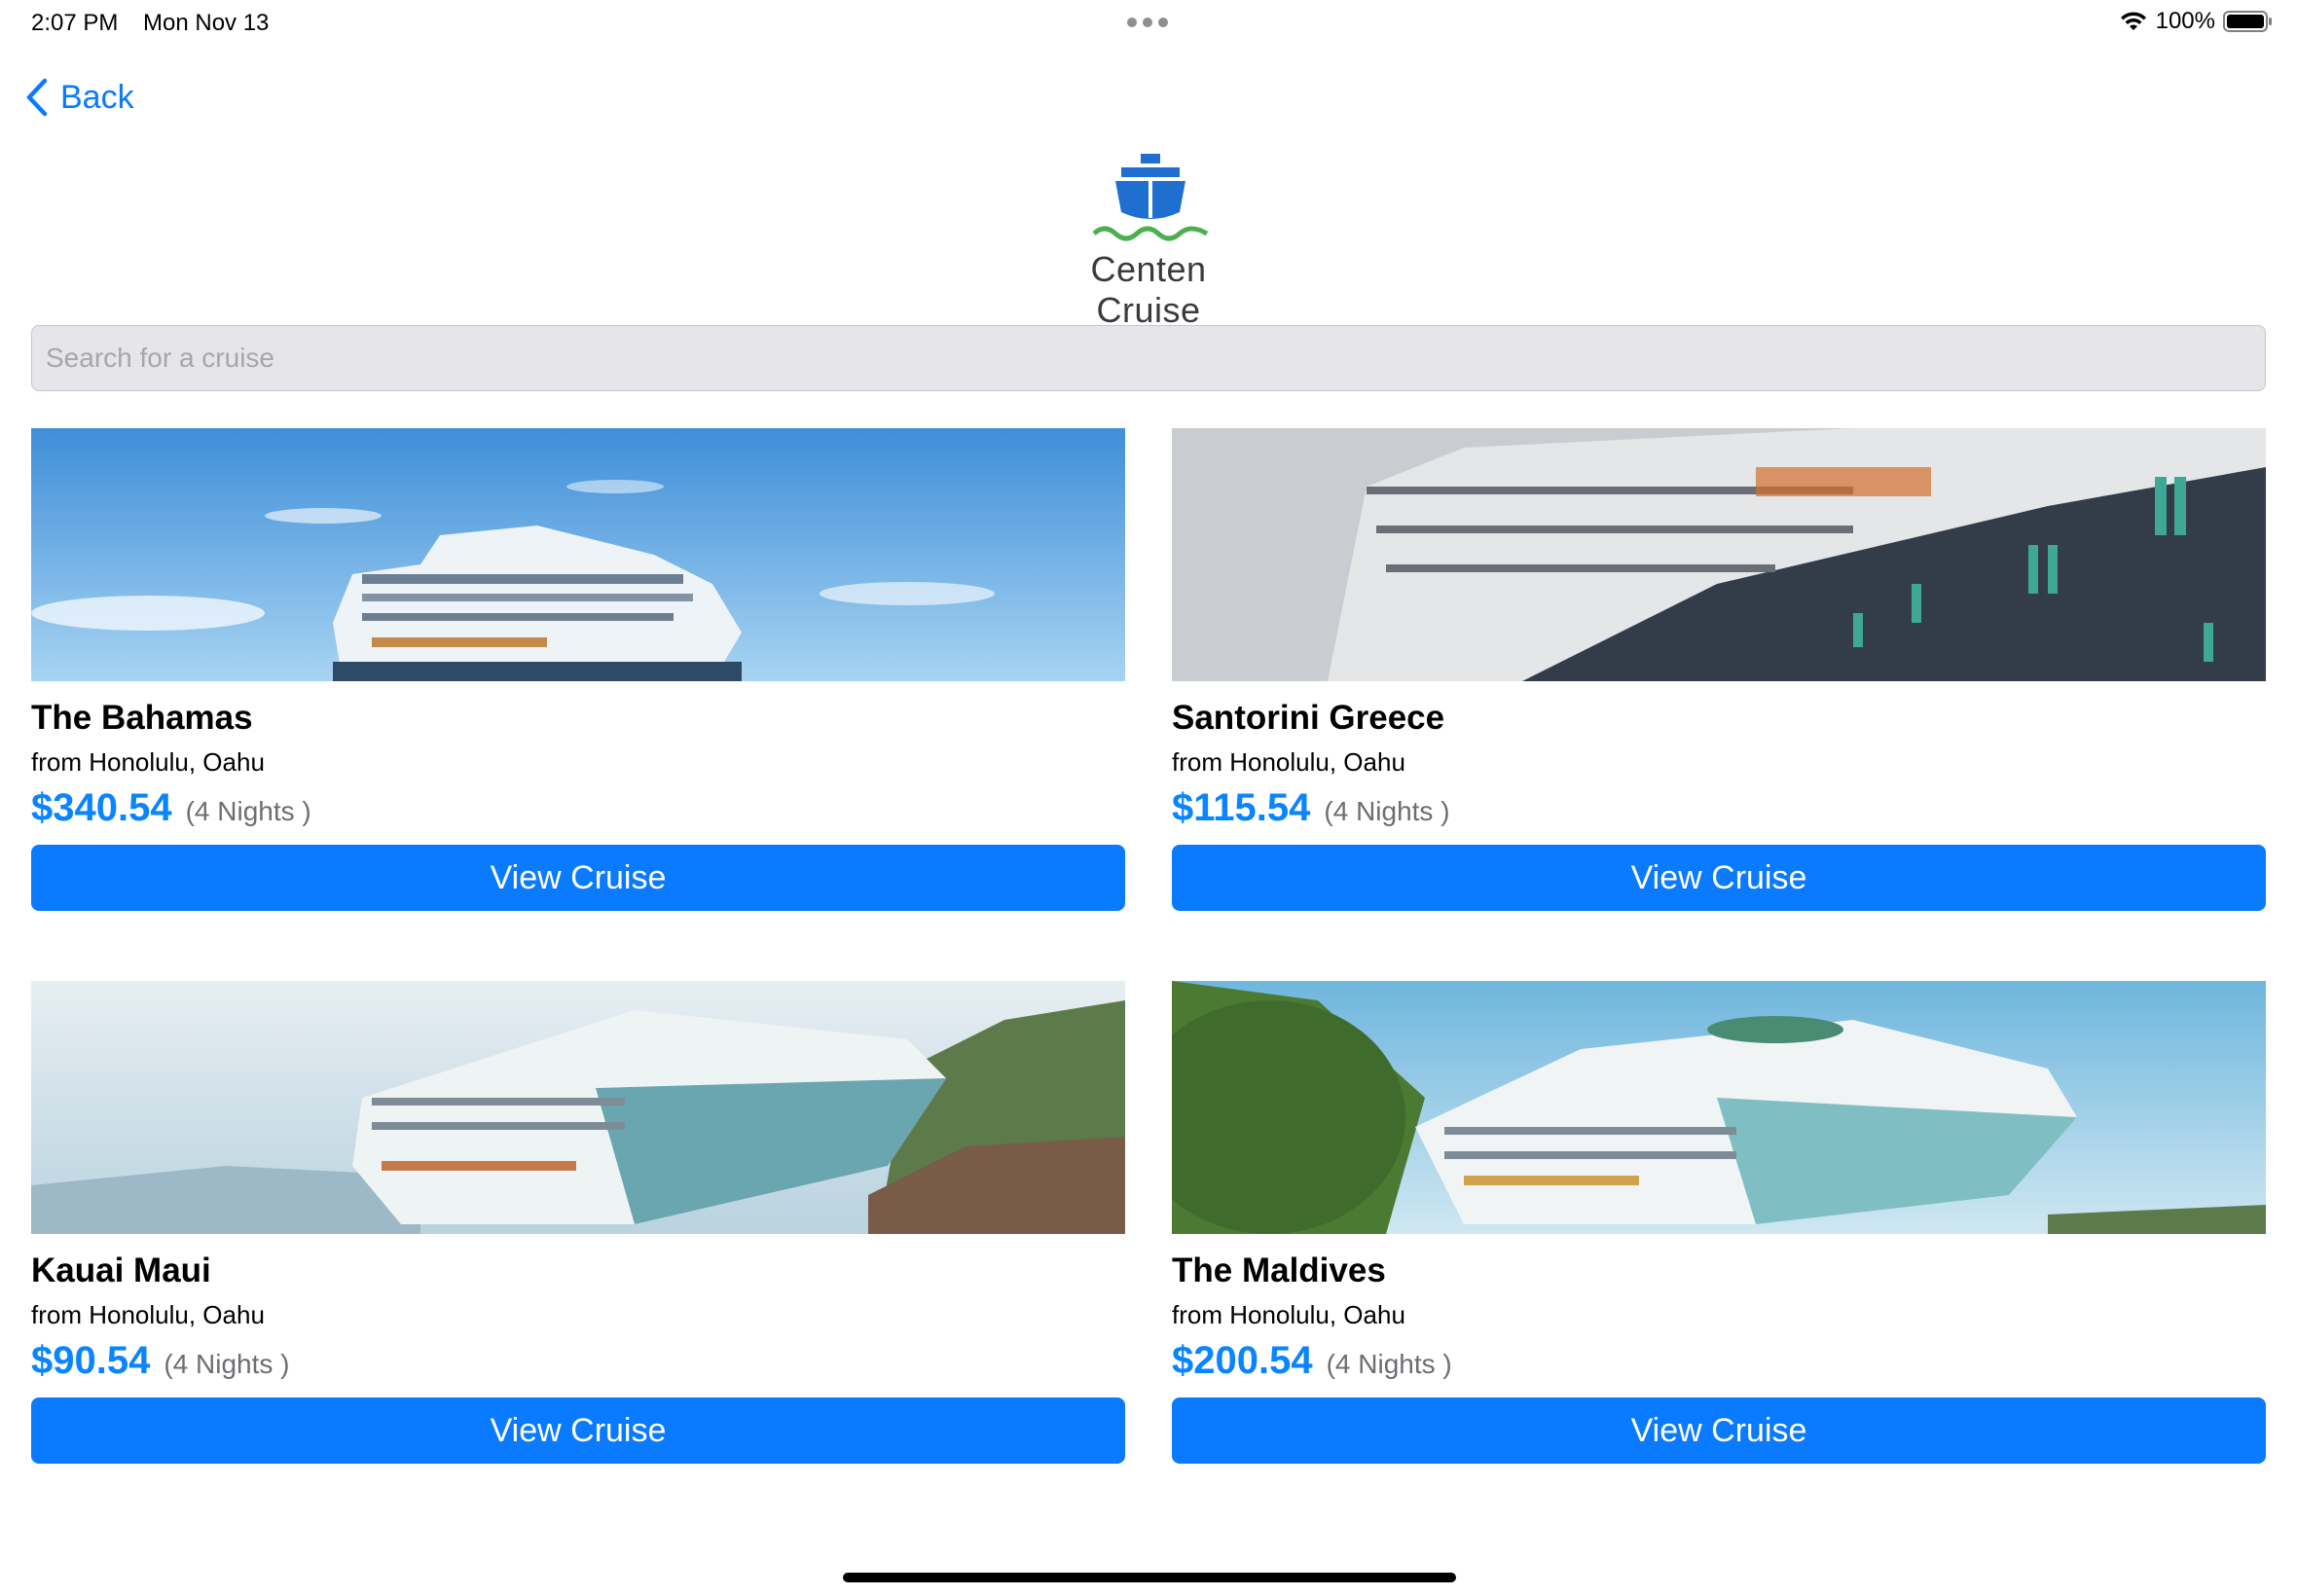  Describe the element at coordinates (75, 23) in the screenshot. I see `status-time: 2:07 PM` at that location.